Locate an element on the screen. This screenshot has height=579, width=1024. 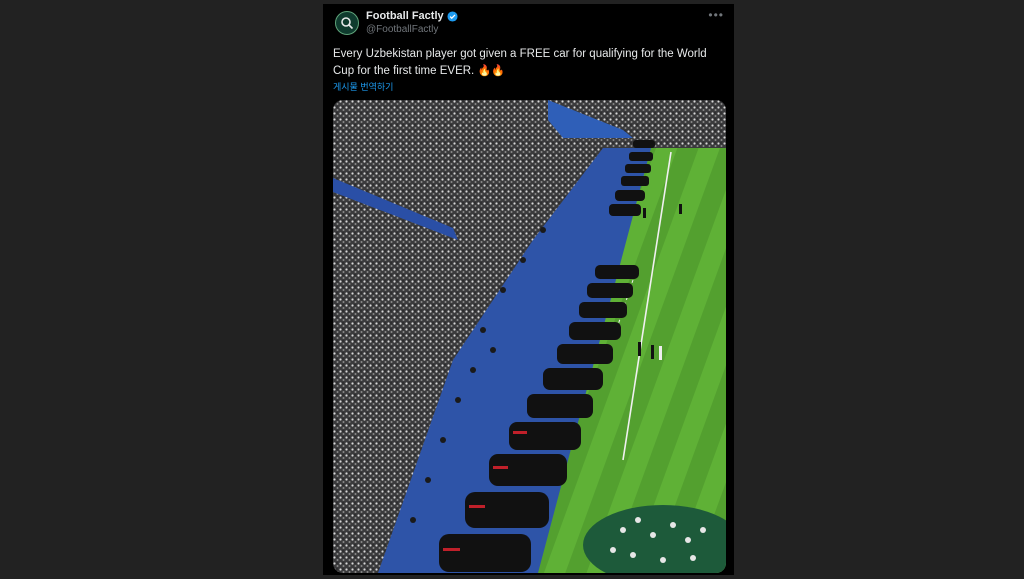
author-avatar is located at coordinates (347, 23).